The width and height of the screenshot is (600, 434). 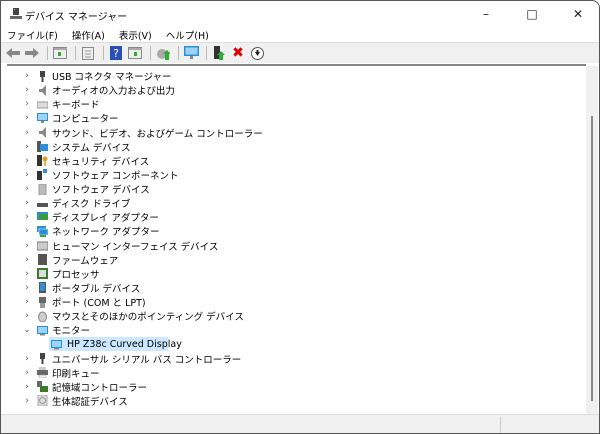 I want to click on close-button: ✕, so click(x=577, y=14).